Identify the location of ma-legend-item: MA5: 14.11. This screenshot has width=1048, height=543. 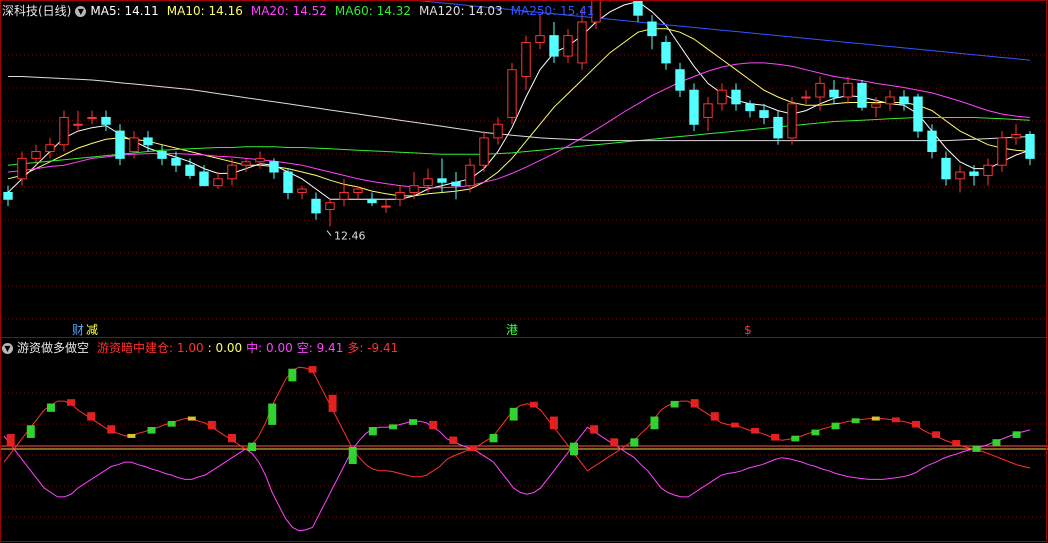
(124, 11).